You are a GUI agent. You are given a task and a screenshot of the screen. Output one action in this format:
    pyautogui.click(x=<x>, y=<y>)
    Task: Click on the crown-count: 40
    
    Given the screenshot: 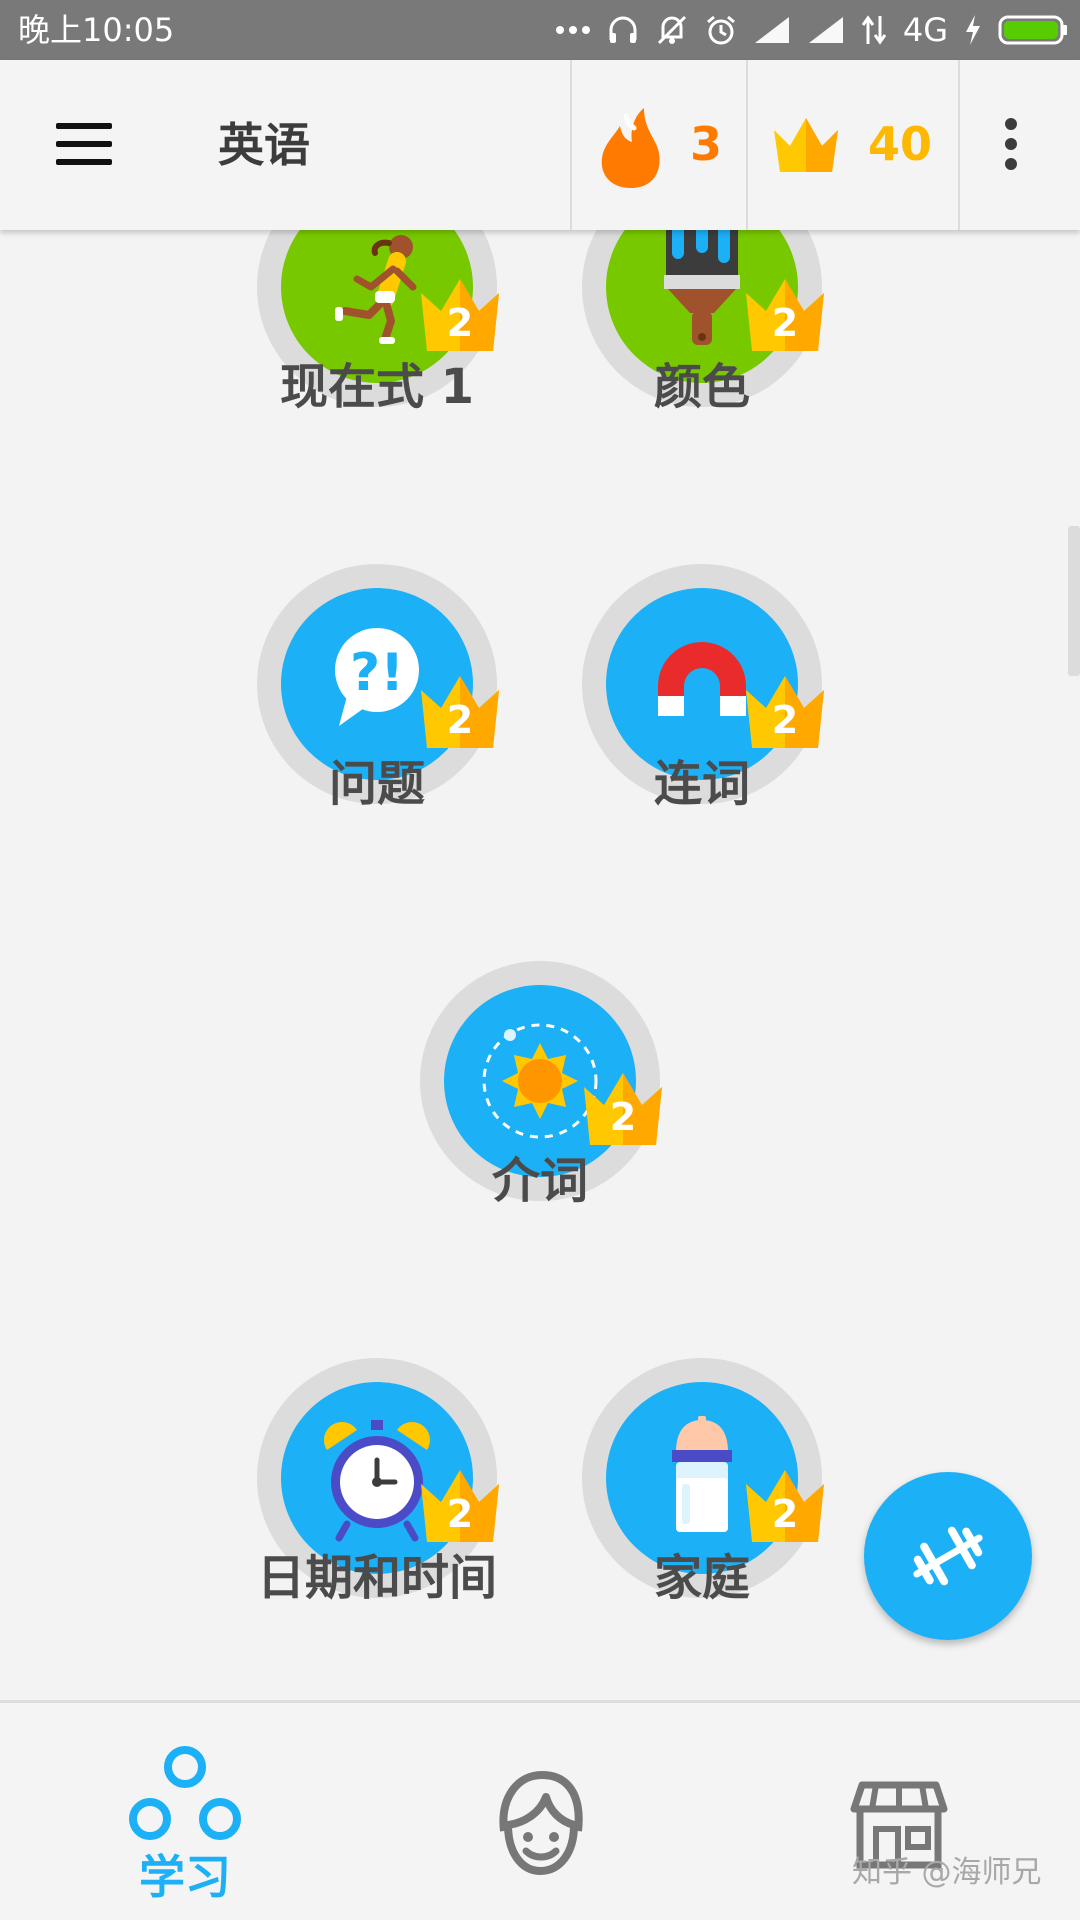 What is the action you would take?
    pyautogui.click(x=900, y=144)
    